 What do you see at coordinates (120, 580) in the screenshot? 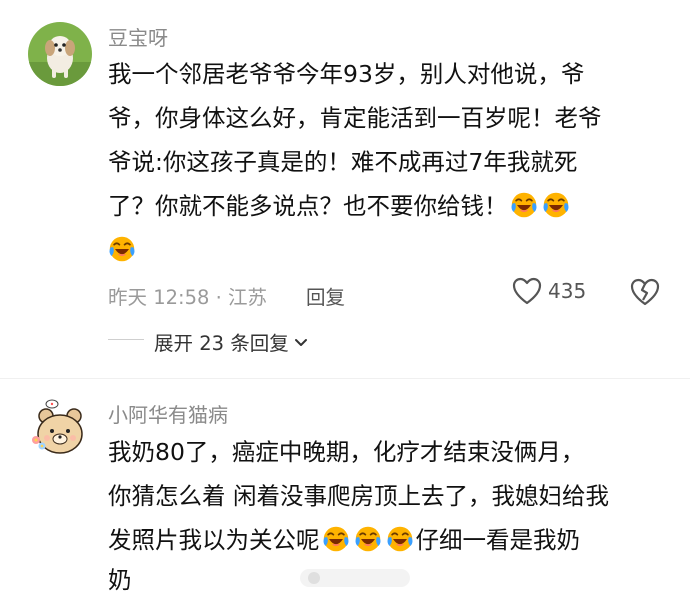
I see `comment-text-line: 奶` at bounding box center [120, 580].